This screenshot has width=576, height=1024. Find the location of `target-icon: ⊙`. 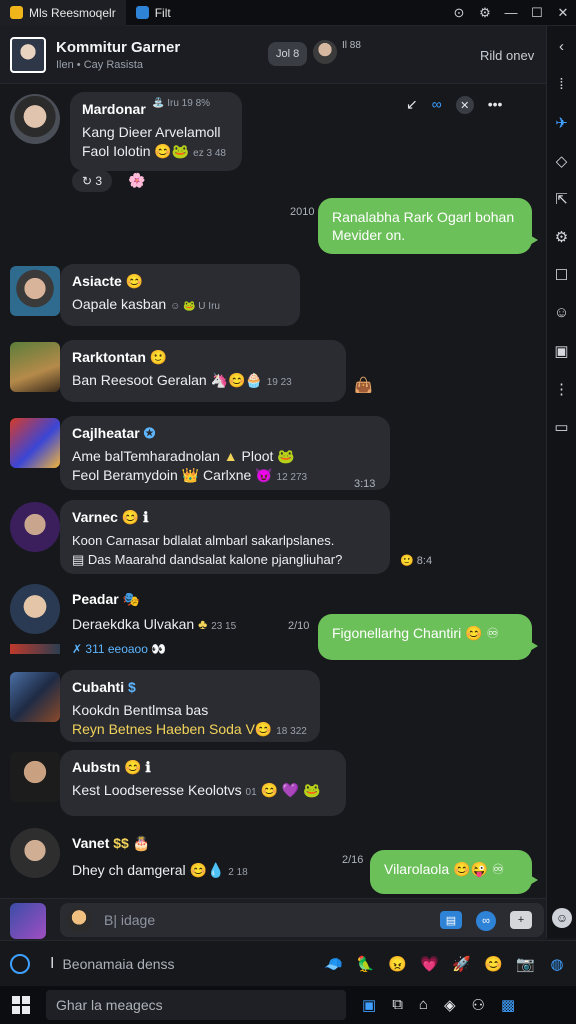

target-icon: ⊙ is located at coordinates (459, 13).